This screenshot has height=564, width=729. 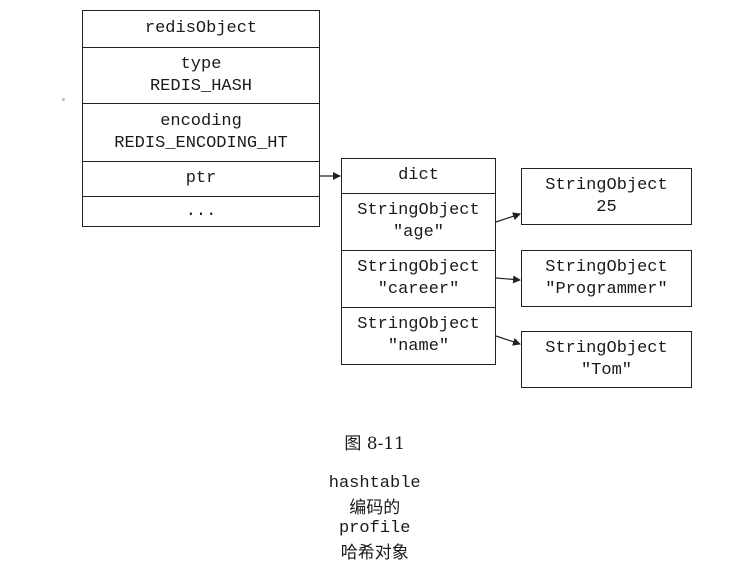 What do you see at coordinates (63, 99) in the screenshot?
I see `scan-speck` at bounding box center [63, 99].